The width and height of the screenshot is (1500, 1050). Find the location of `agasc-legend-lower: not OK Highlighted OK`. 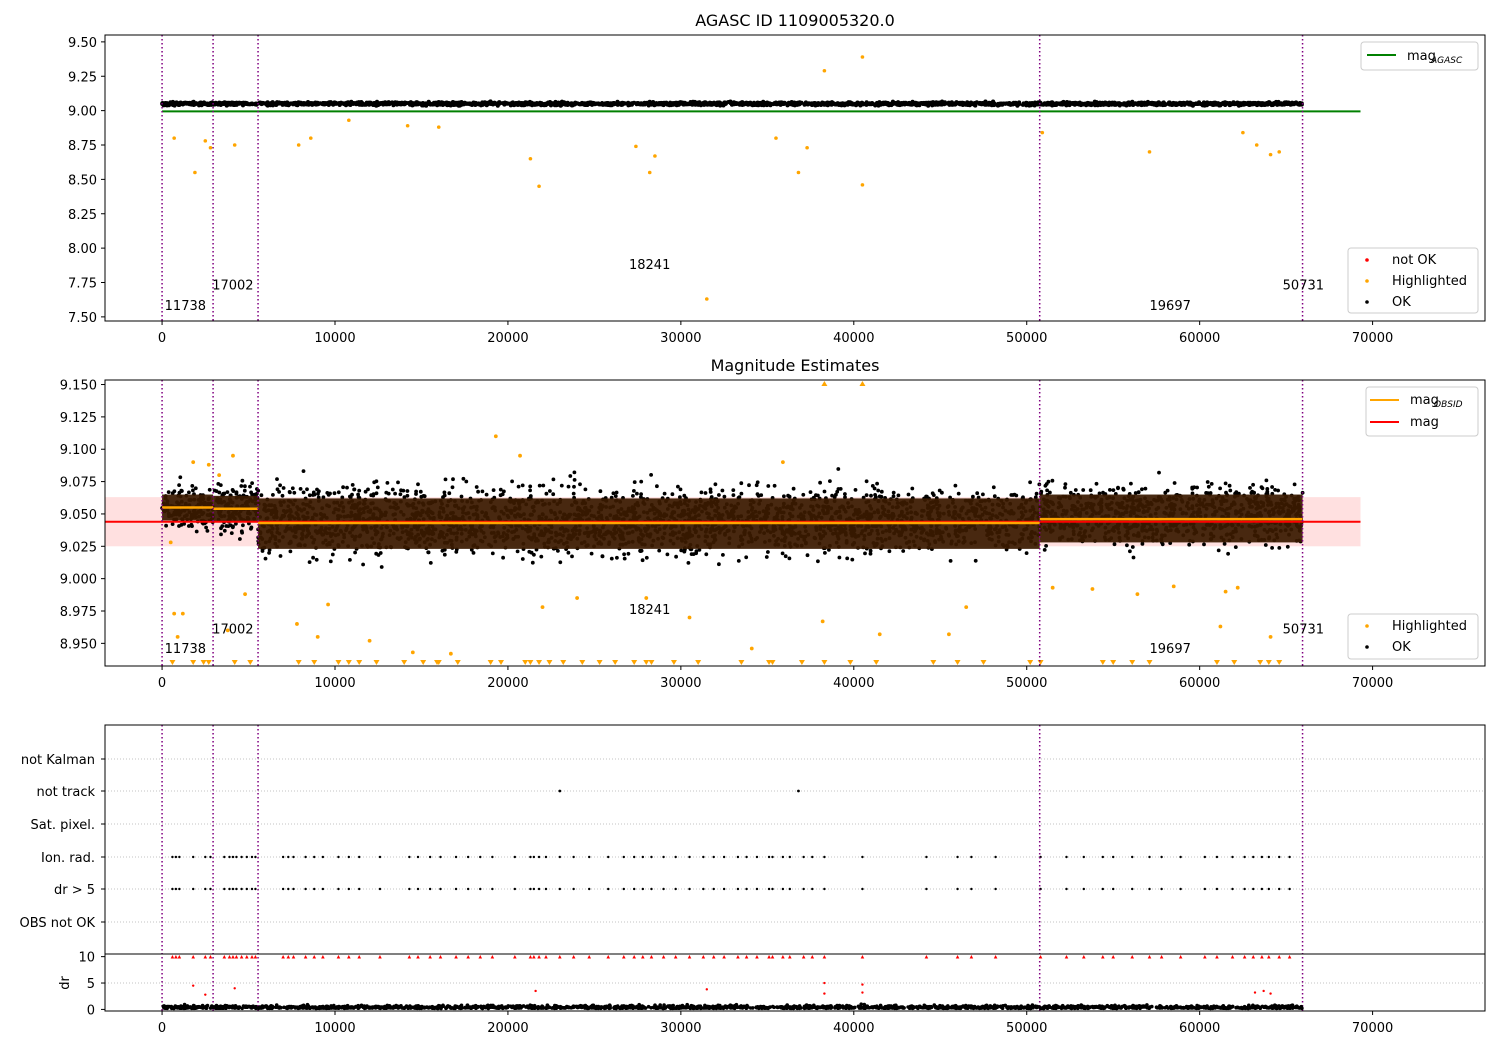

agasc-legend-lower: not OK Highlighted OK is located at coordinates (1413, 280).